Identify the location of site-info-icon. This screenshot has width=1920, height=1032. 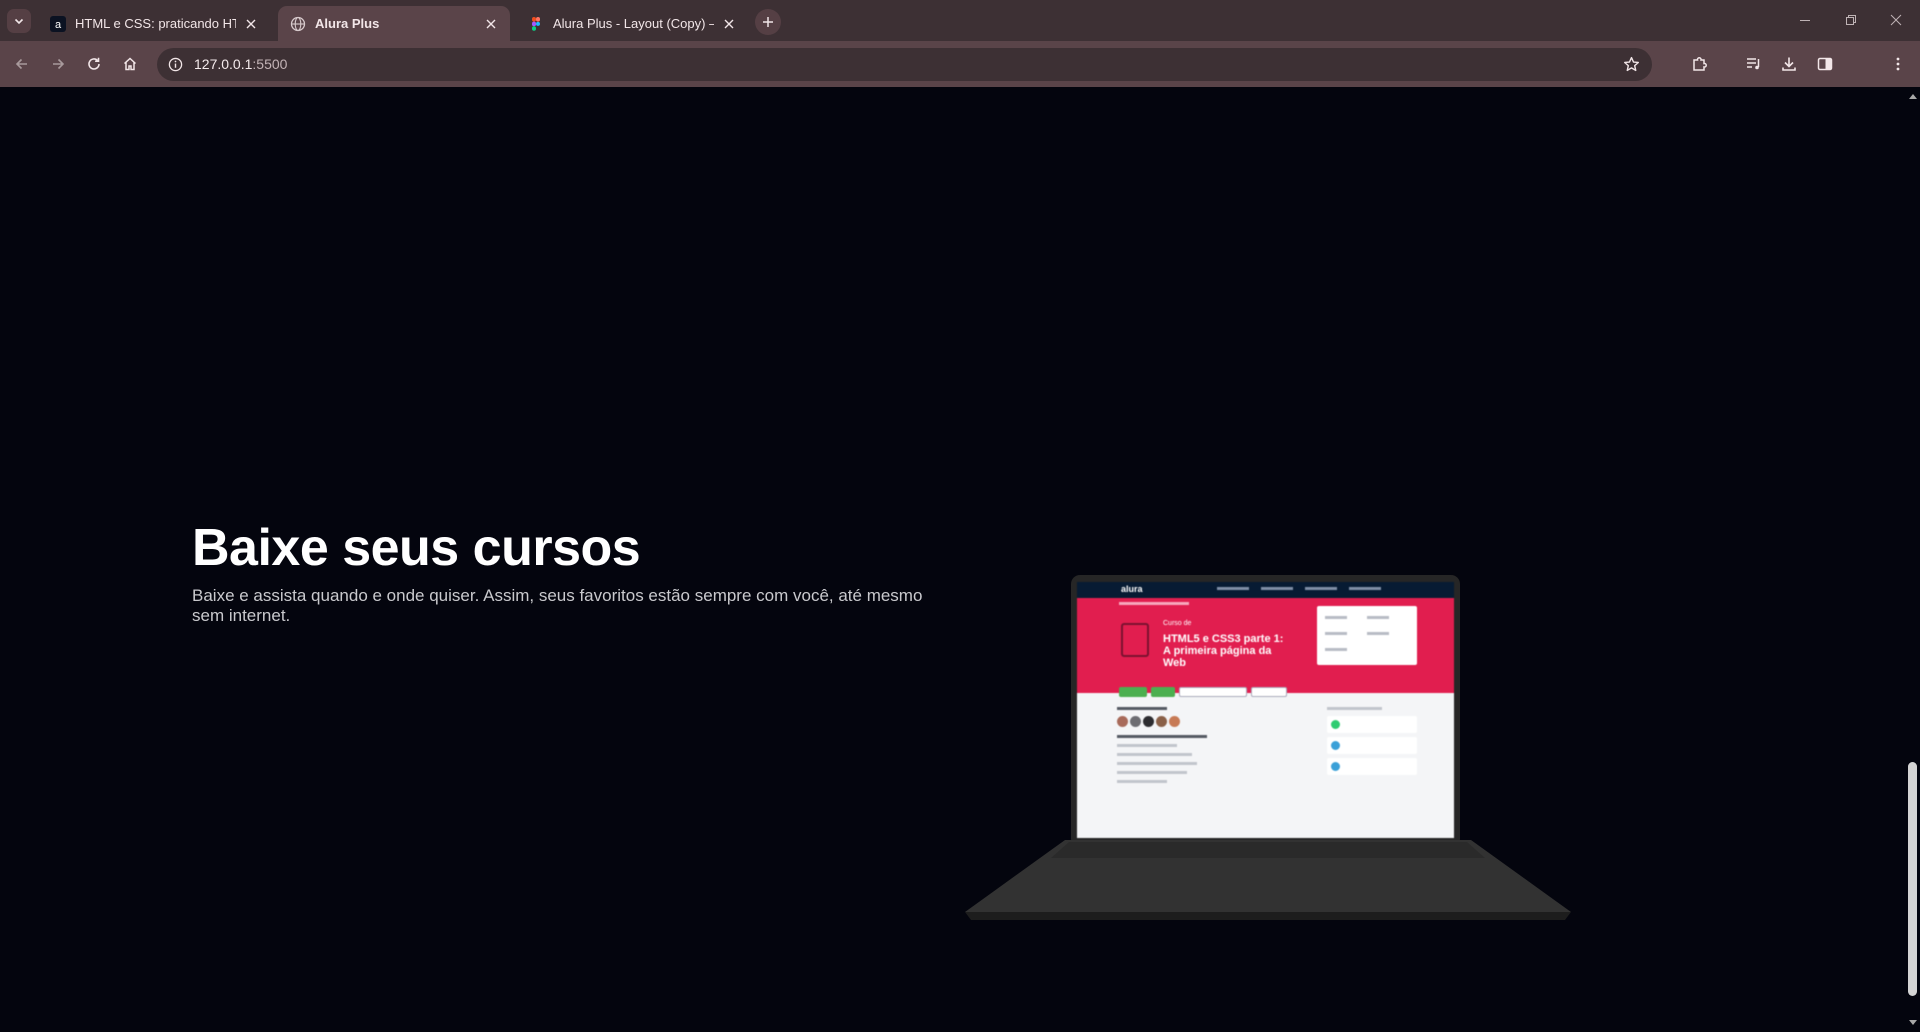
(175, 64).